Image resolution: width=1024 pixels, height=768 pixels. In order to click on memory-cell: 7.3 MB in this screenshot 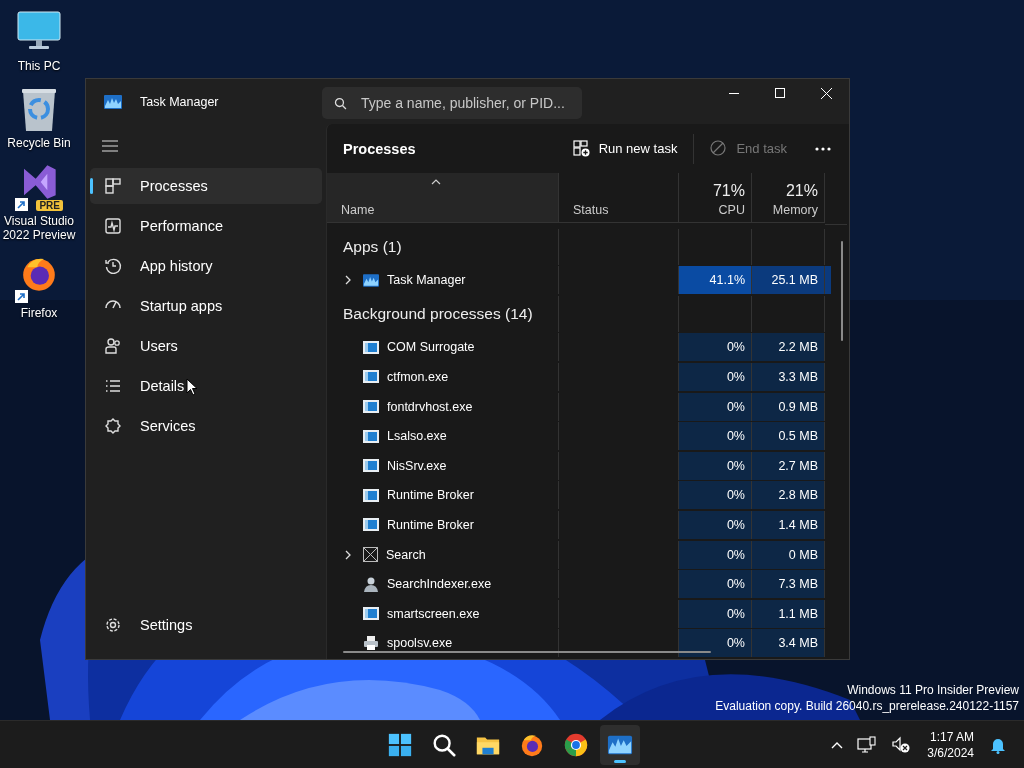, I will do `click(788, 584)`.